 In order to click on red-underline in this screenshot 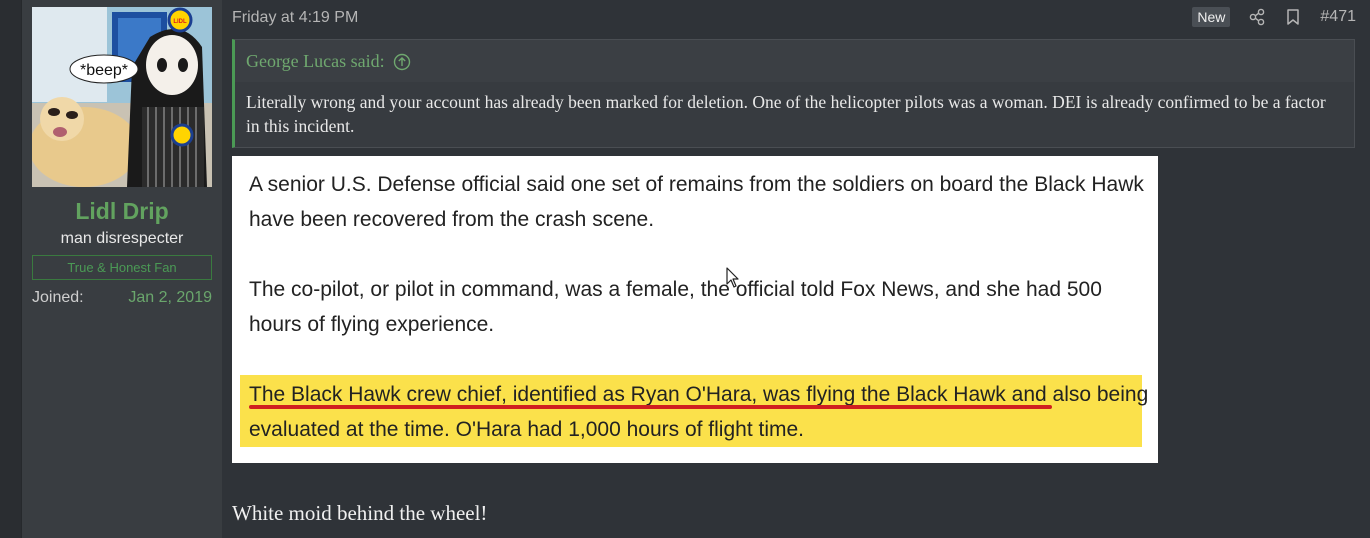, I will do `click(650, 407)`.